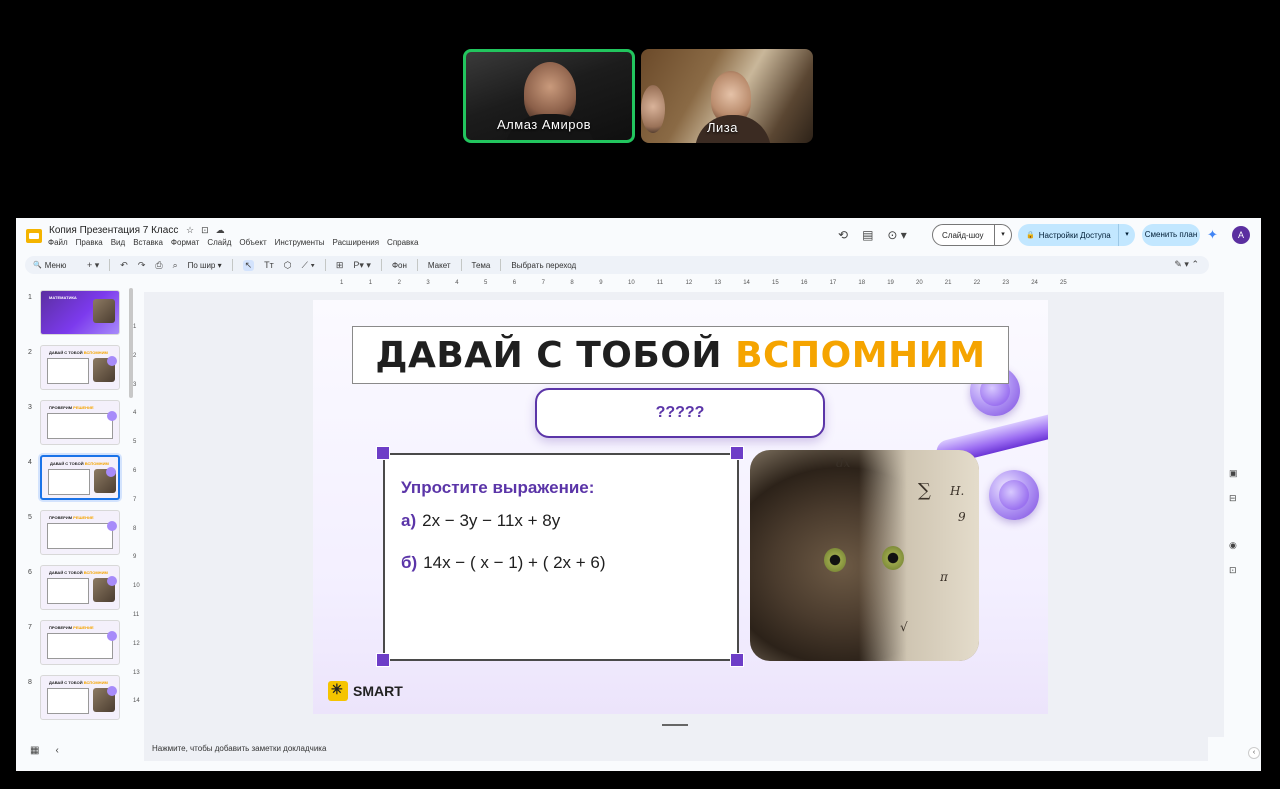  I want to click on filmstrip-slide: 5 ПРОВЕРИМ РЕШЕНИЕ, so click(79, 537).